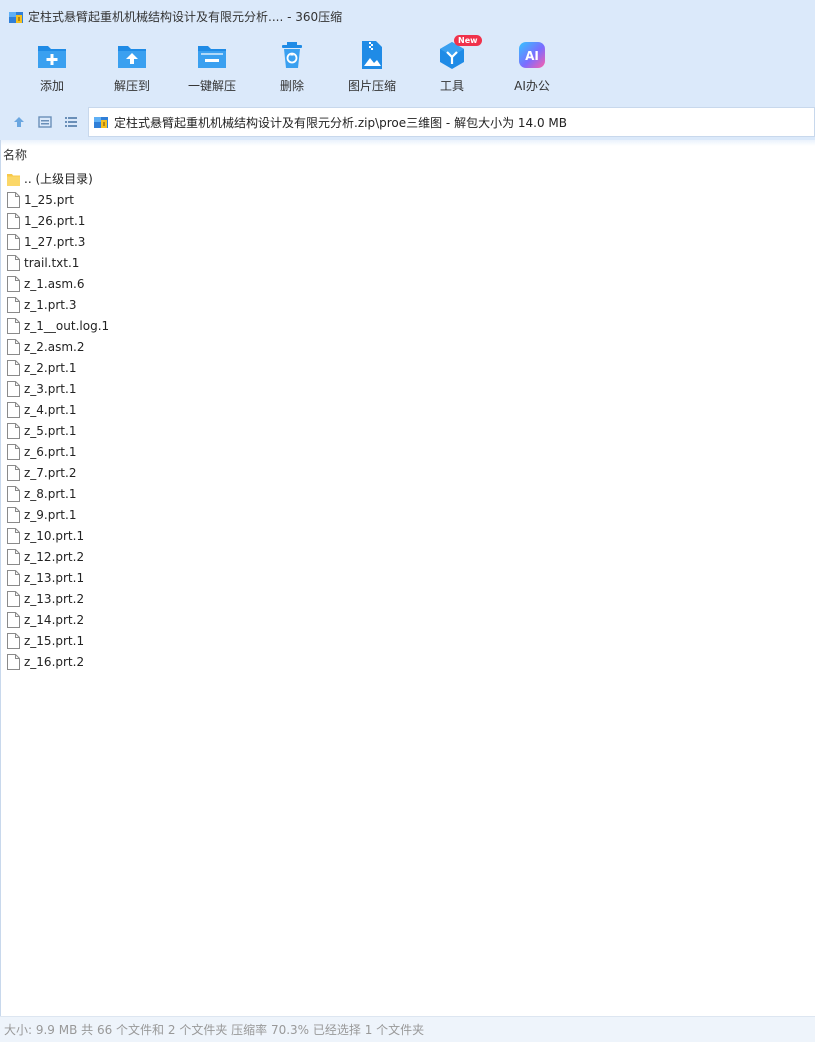 This screenshot has width=815, height=1042. I want to click on column-header-name: 名称, so click(14, 154).